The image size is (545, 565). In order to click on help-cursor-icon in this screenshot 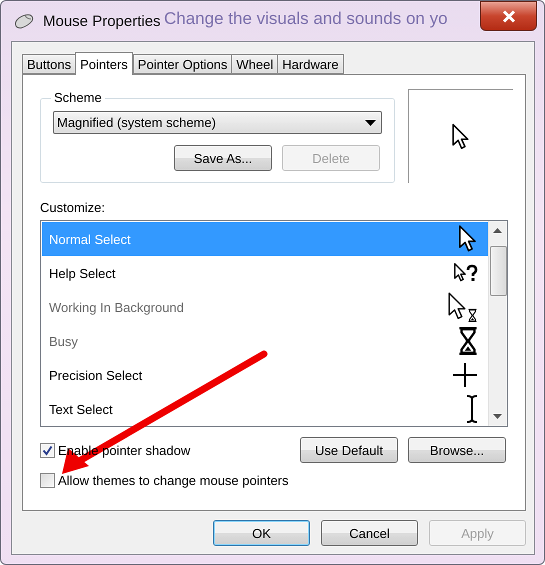, I will do `click(466, 273)`.